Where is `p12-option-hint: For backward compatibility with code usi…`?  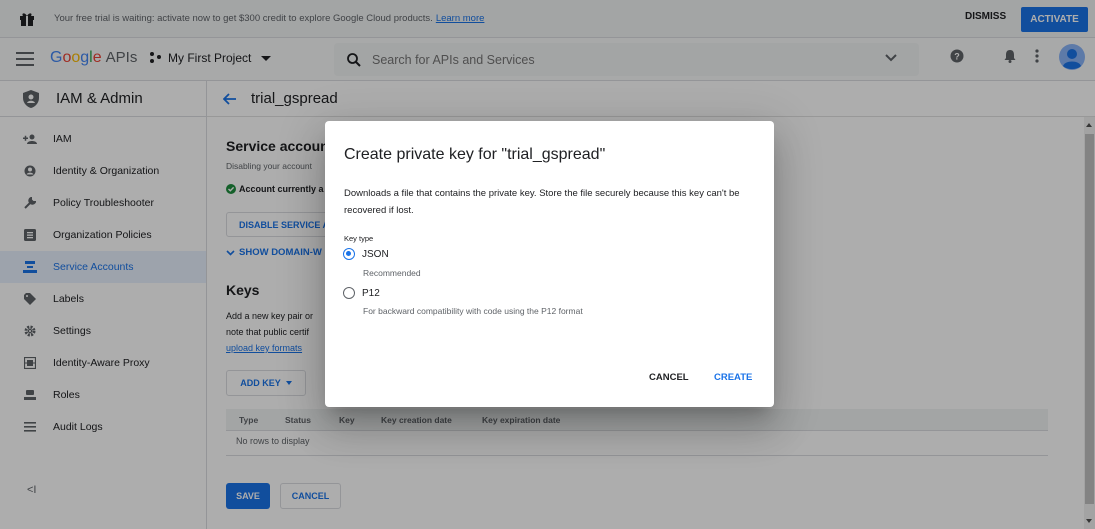 p12-option-hint: For backward compatibility with code usi… is located at coordinates (473, 311).